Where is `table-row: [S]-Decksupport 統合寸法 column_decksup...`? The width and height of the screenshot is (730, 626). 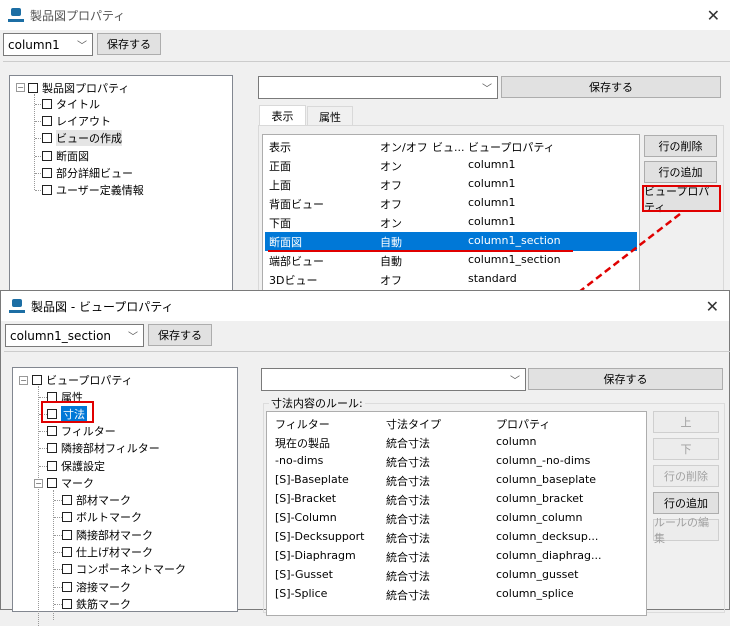 table-row: [S]-Decksupport 統合寸法 column_decksup... is located at coordinates (456, 537).